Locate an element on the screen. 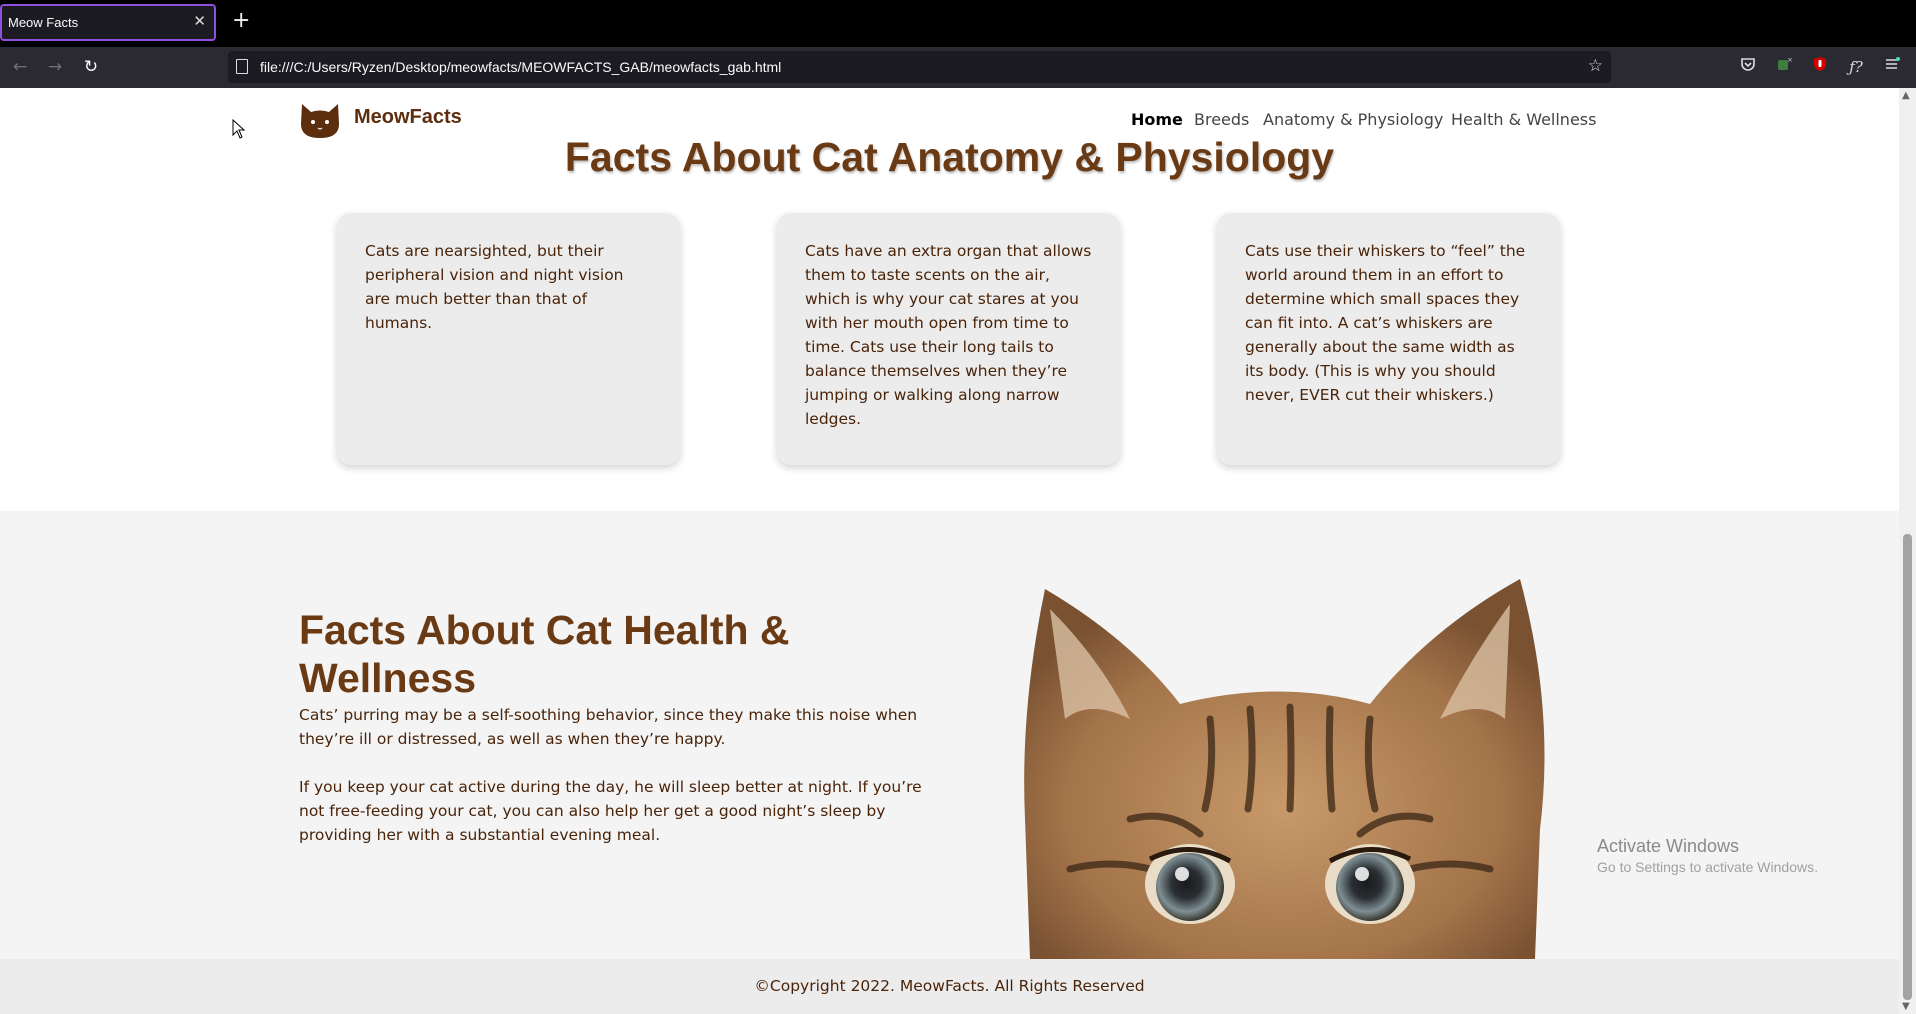  tab-title: Meow Facts is located at coordinates (43, 22).